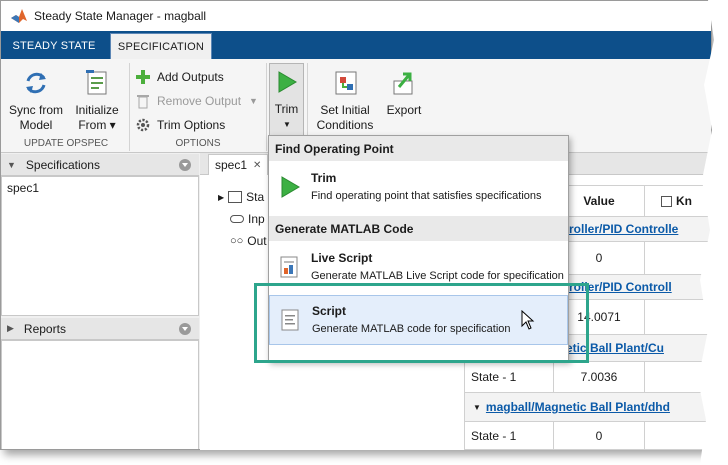  Describe the element at coordinates (356, 16) in the screenshot. I see `title-bar: Steady State Manager - magball` at that location.